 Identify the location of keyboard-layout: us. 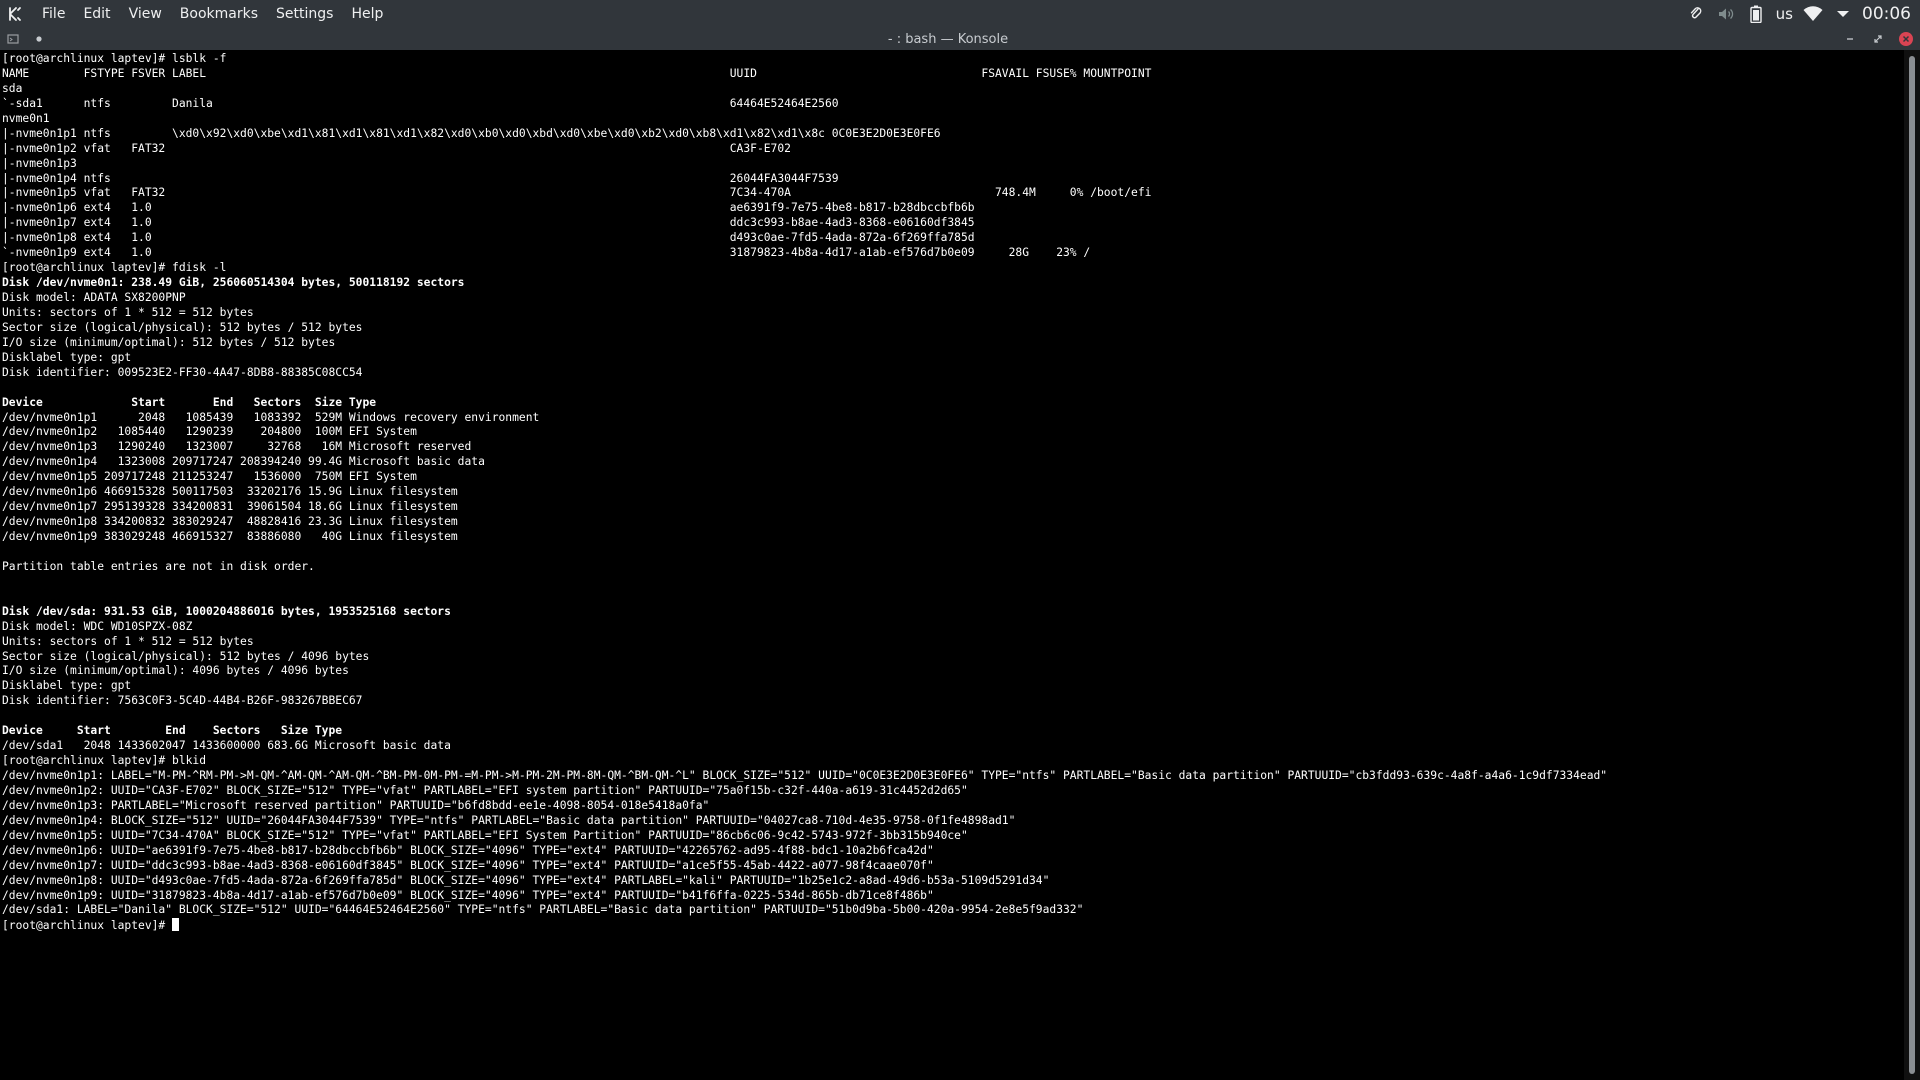
(1784, 14).